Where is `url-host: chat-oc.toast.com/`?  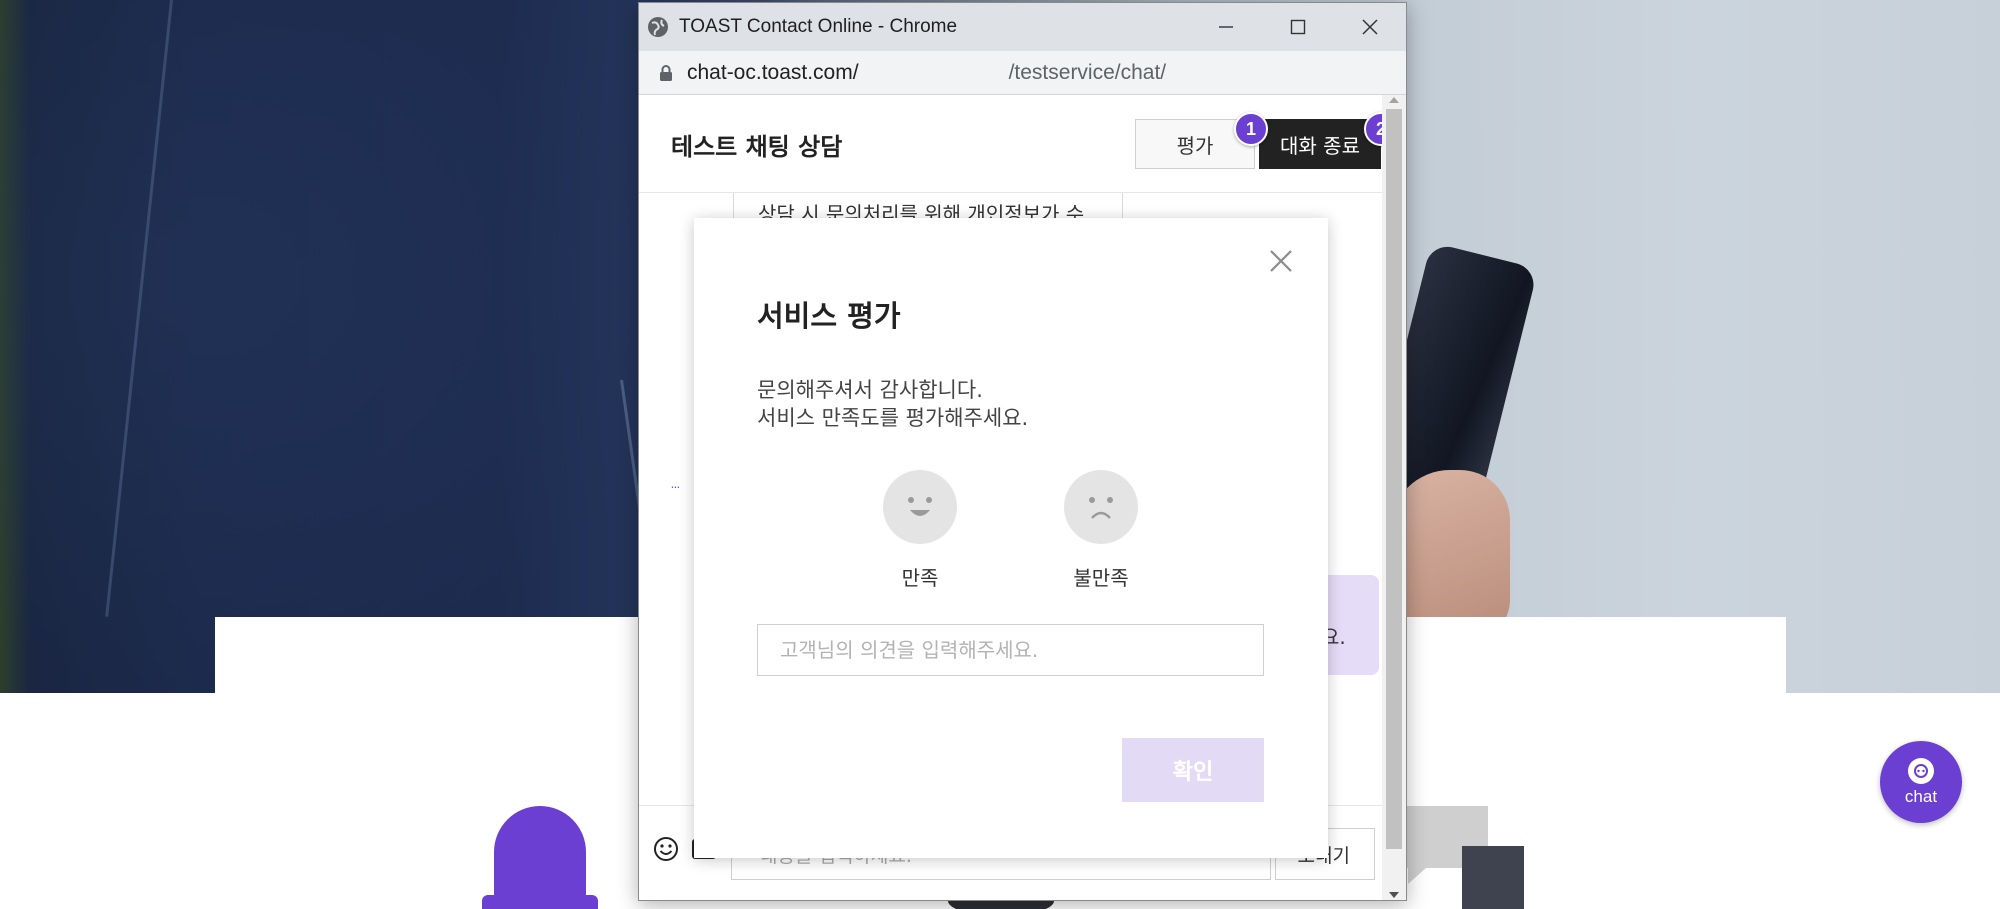 url-host: chat-oc.toast.com/ is located at coordinates (773, 72).